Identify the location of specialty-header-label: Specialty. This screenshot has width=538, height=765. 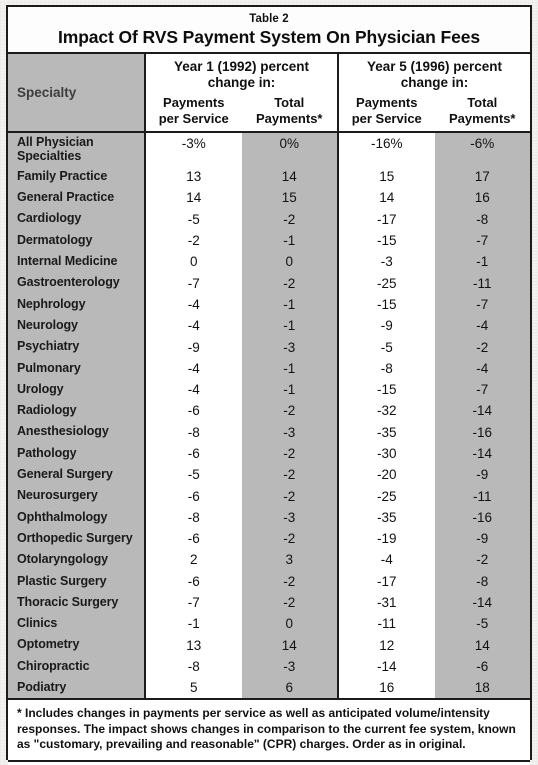
(47, 92).